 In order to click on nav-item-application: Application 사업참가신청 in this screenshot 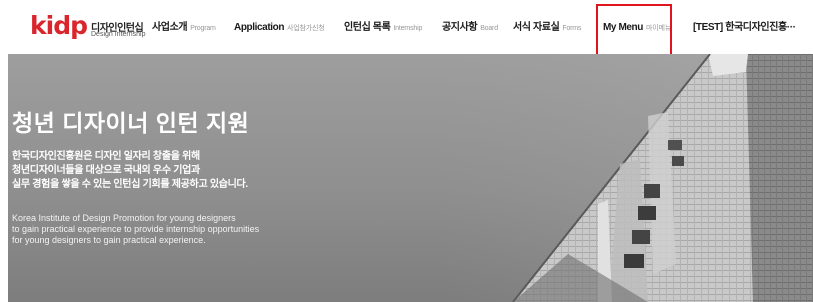, I will do `click(279, 26)`.